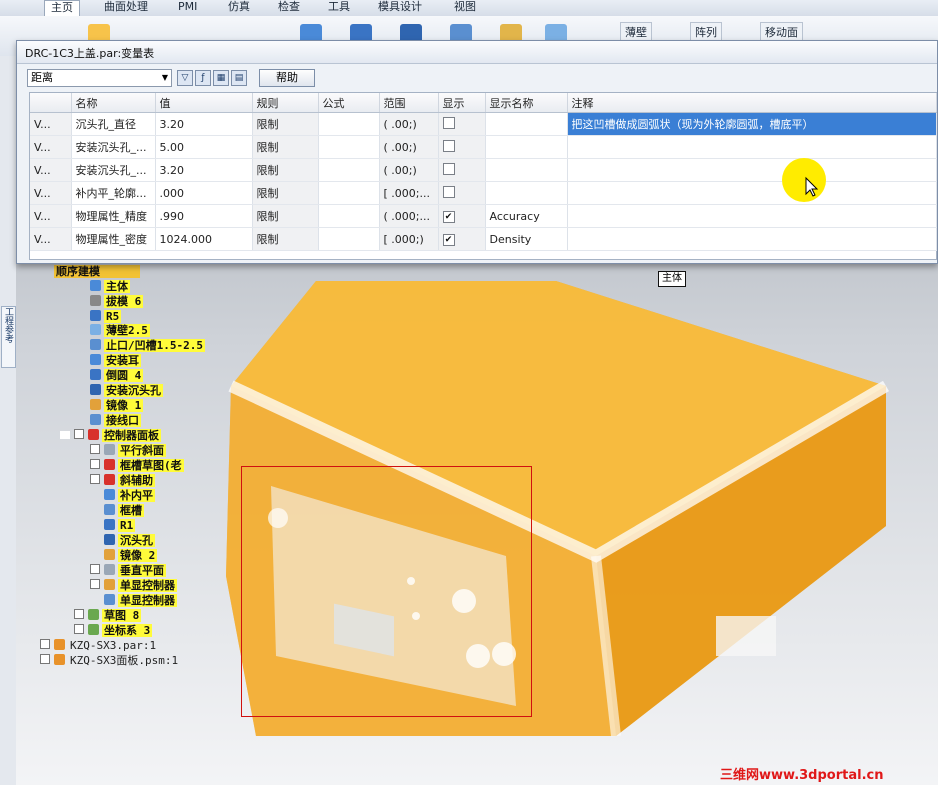 The image size is (938, 785). I want to click on col-header-note: 注释, so click(752, 103).